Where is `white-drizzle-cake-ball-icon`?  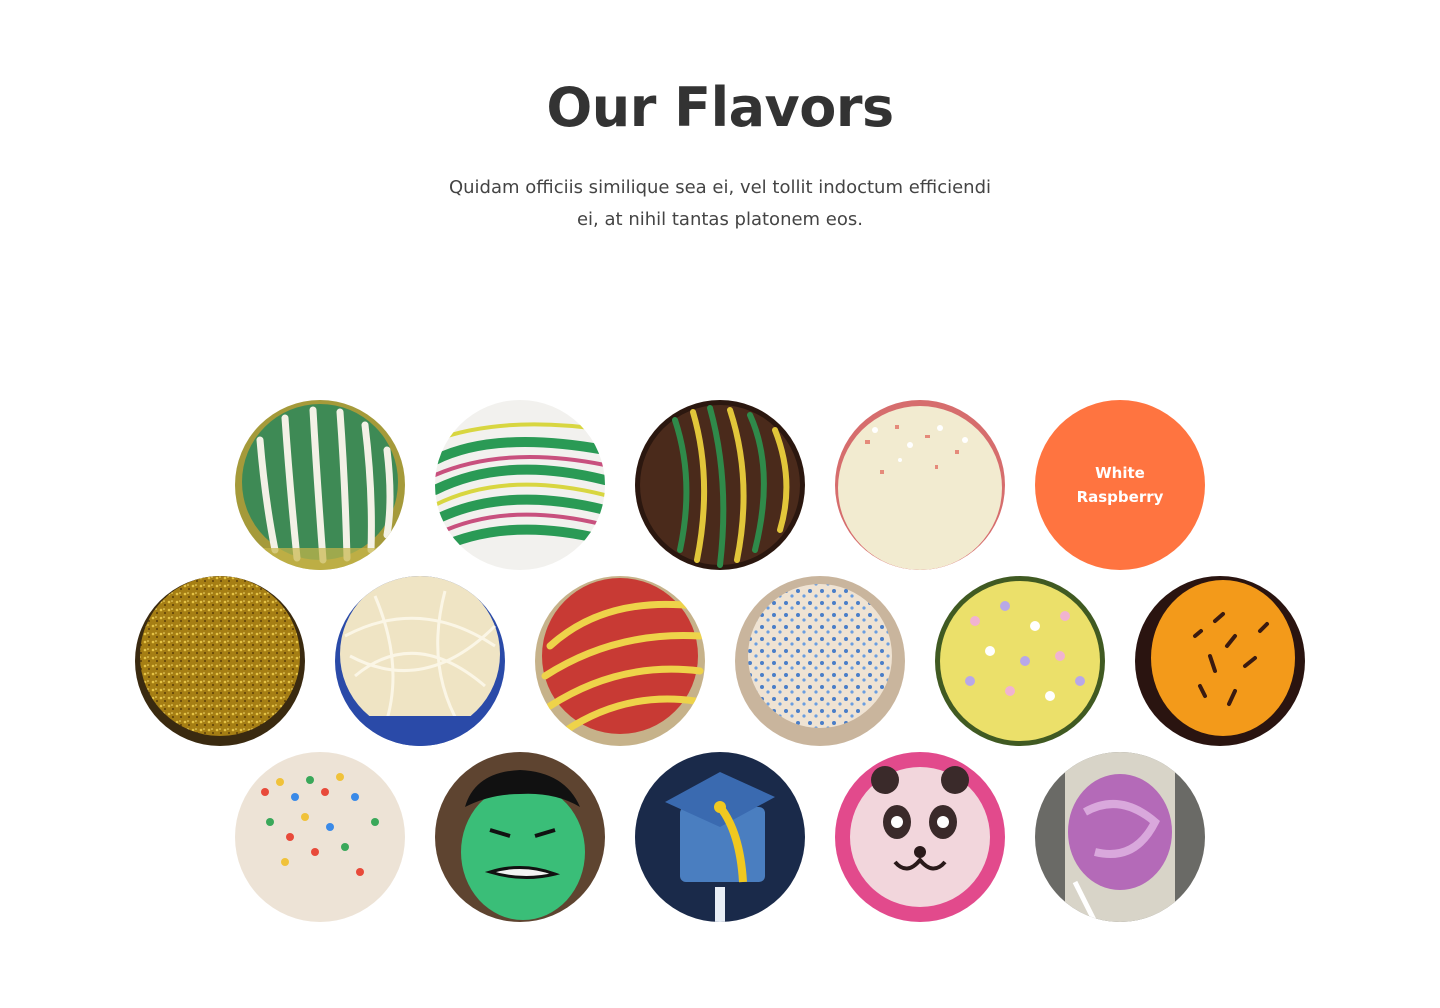
white-drizzle-cake-ball-icon is located at coordinates (420, 661).